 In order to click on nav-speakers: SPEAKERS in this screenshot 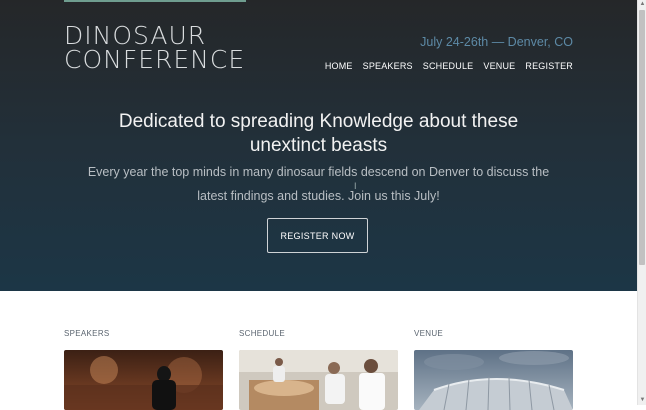, I will do `click(388, 66)`.